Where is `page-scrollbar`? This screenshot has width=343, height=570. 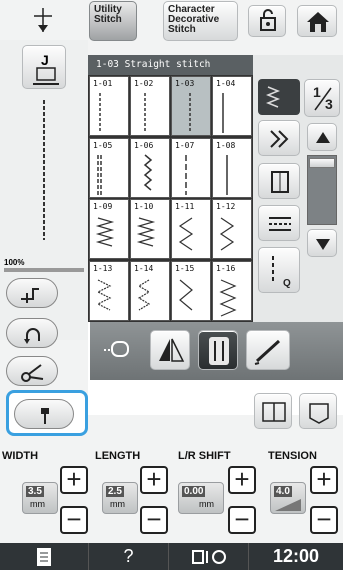 page-scrollbar is located at coordinates (322, 190).